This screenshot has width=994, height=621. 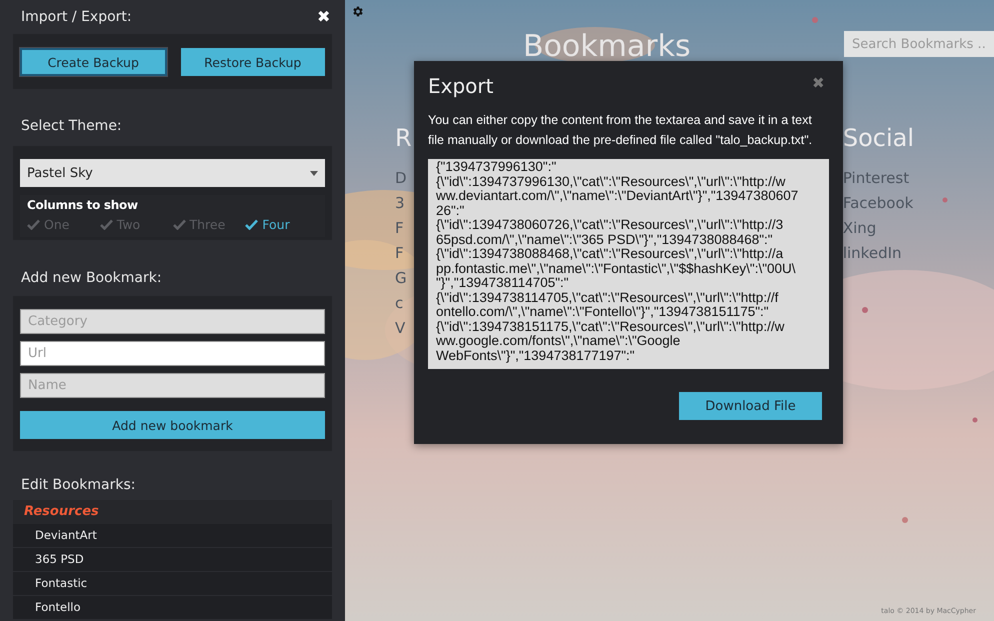 What do you see at coordinates (172, 560) in the screenshot?
I see `bookmark-item: 365 PSD` at bounding box center [172, 560].